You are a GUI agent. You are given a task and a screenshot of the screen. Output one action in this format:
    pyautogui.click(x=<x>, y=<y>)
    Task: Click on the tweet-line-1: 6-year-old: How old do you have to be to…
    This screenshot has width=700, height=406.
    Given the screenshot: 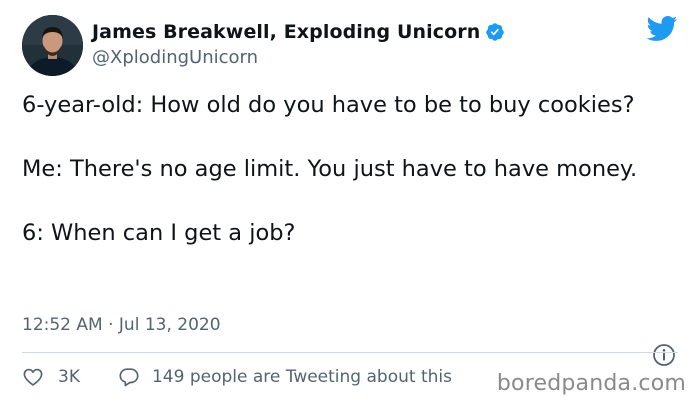 What is the action you would take?
    pyautogui.click(x=328, y=105)
    